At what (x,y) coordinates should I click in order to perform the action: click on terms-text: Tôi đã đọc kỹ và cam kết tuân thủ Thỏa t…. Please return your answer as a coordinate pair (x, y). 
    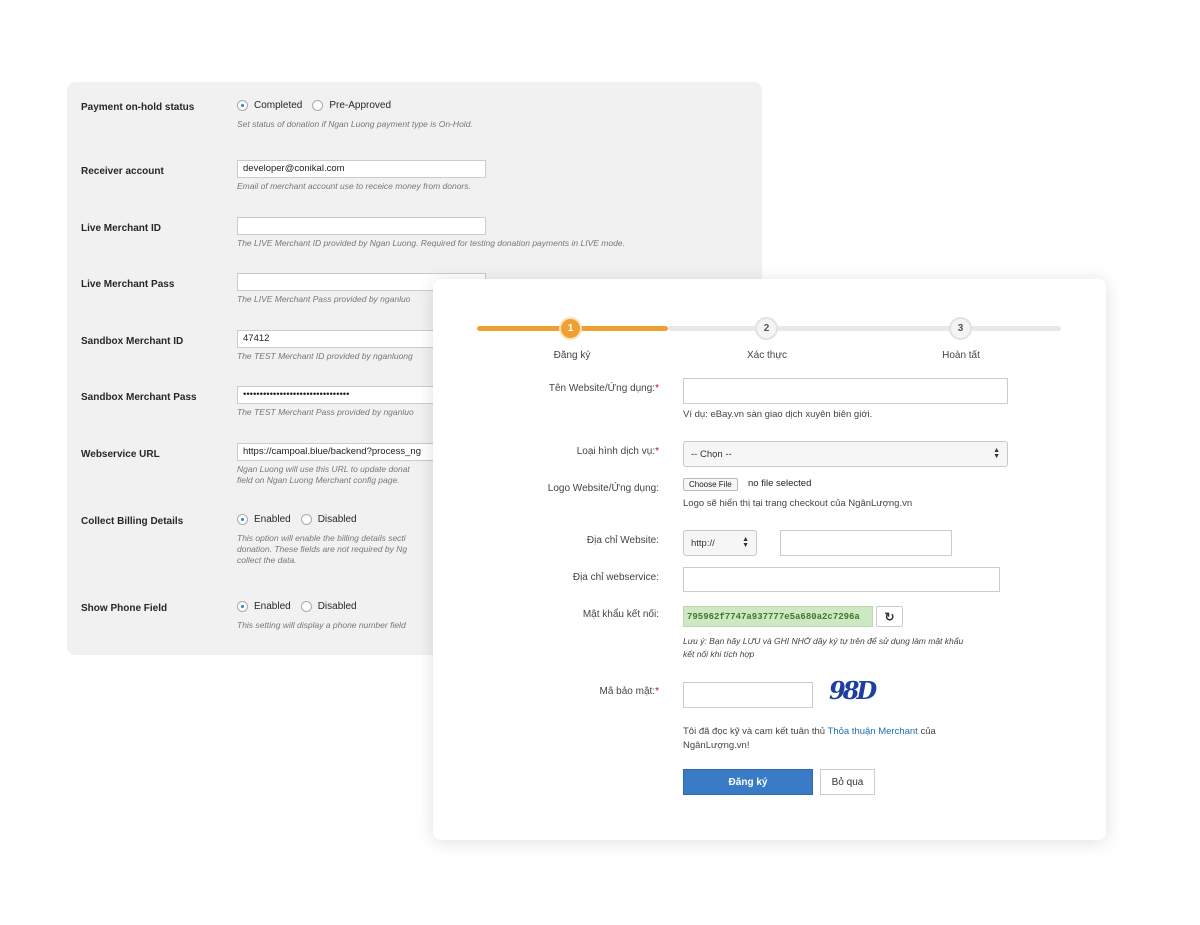
    Looking at the image, I should click on (809, 738).